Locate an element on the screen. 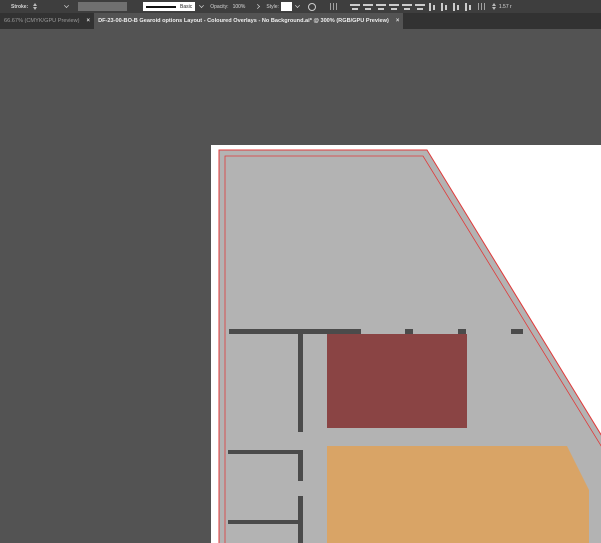  stroke-profile-select: Basic is located at coordinates (169, 6).